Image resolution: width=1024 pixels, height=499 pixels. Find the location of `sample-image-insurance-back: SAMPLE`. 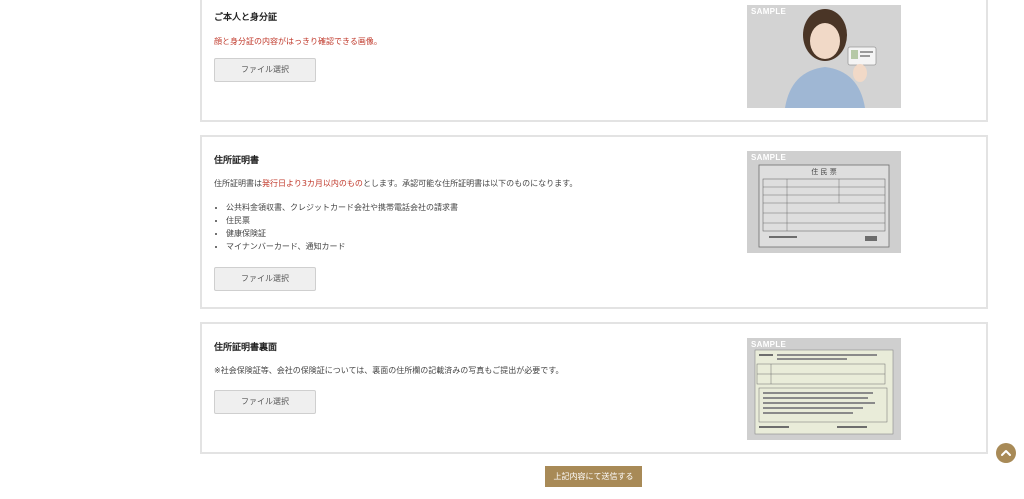

sample-image-insurance-back: SAMPLE is located at coordinates (824, 389).